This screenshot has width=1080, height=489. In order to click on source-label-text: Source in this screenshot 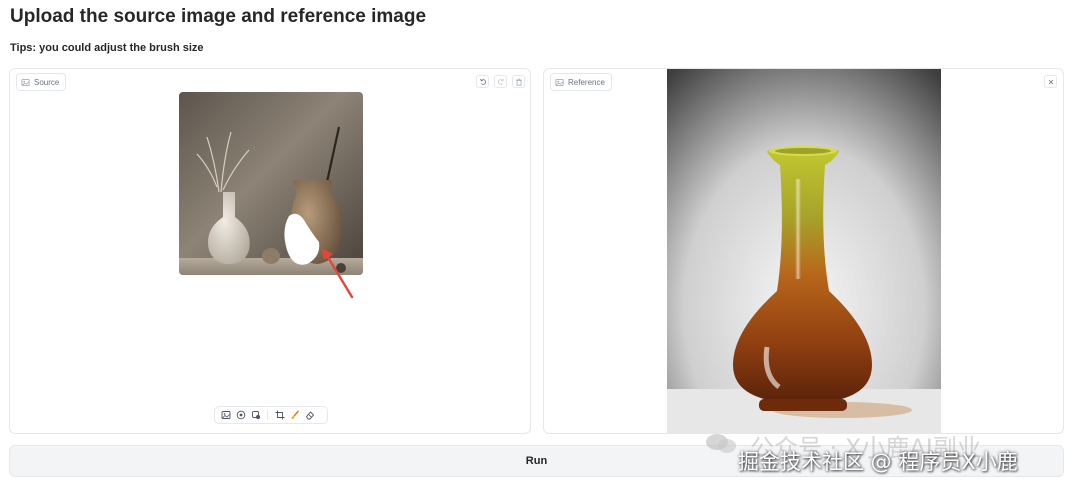, I will do `click(47, 82)`.